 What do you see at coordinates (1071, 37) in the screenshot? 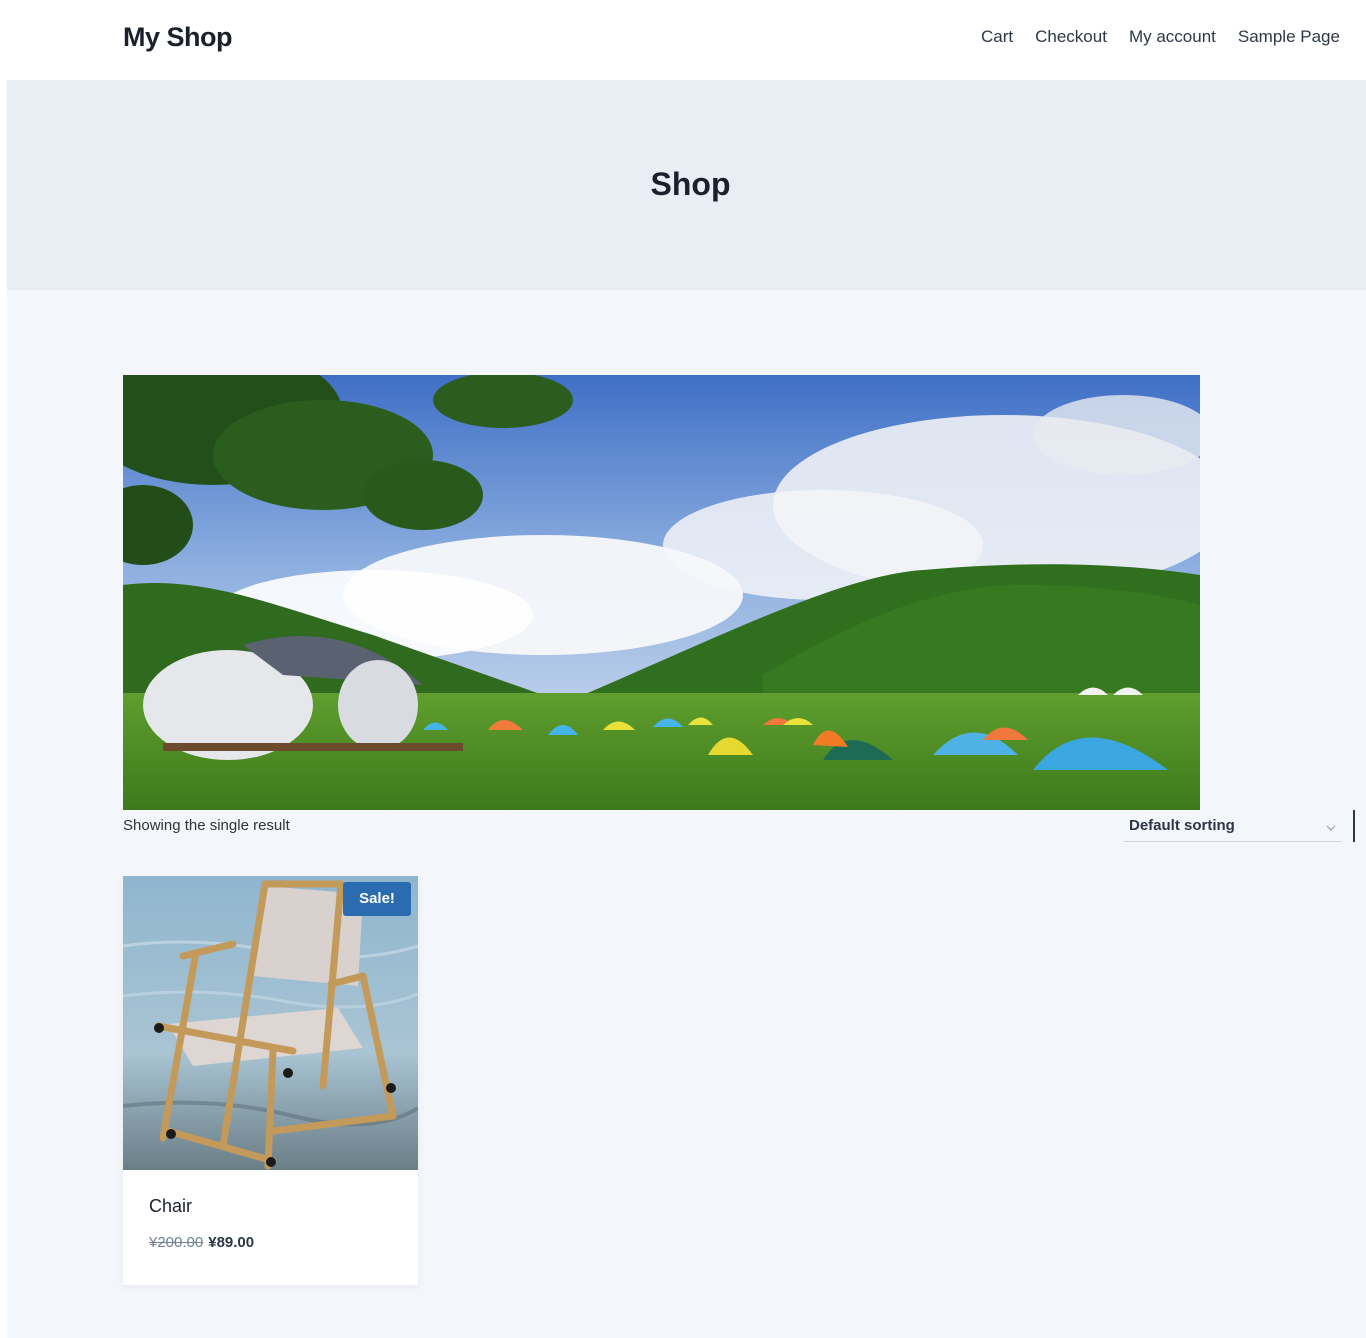
I see `nav-checkout: Checkout` at bounding box center [1071, 37].